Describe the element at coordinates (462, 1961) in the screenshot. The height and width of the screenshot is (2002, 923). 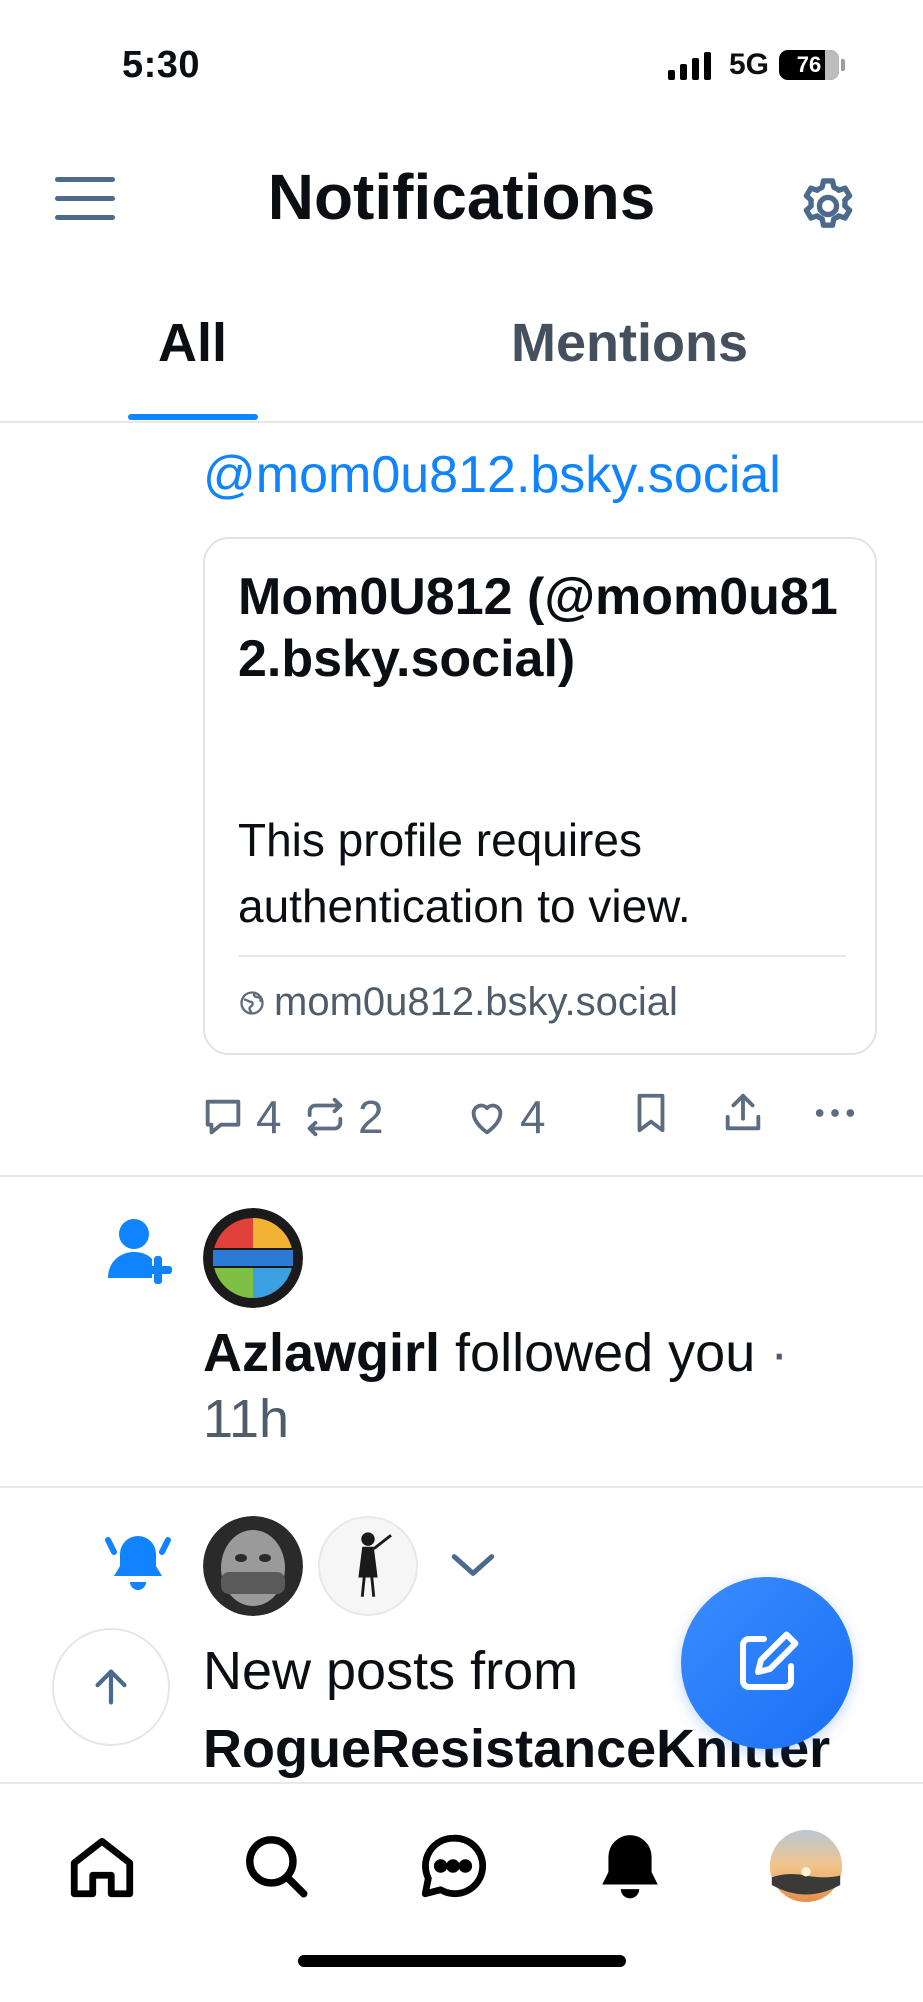
I see `home-indicator` at that location.